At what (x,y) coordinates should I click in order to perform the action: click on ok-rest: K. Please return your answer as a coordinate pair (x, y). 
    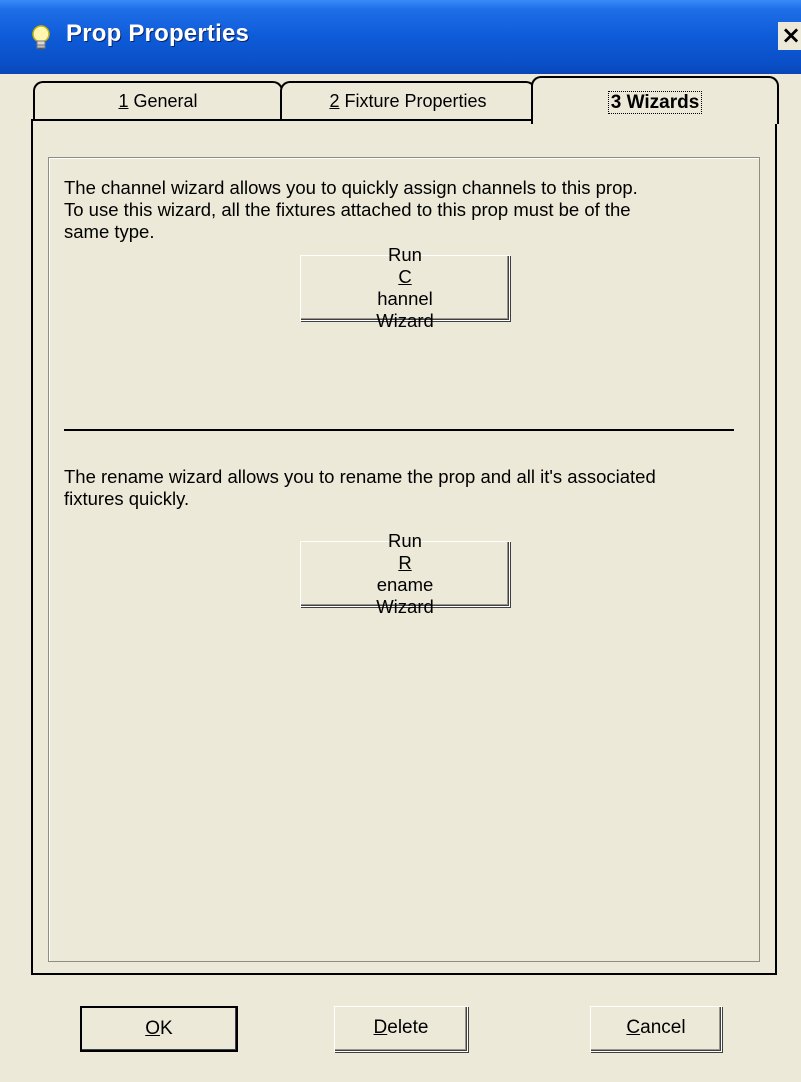
    Looking at the image, I should click on (166, 1028).